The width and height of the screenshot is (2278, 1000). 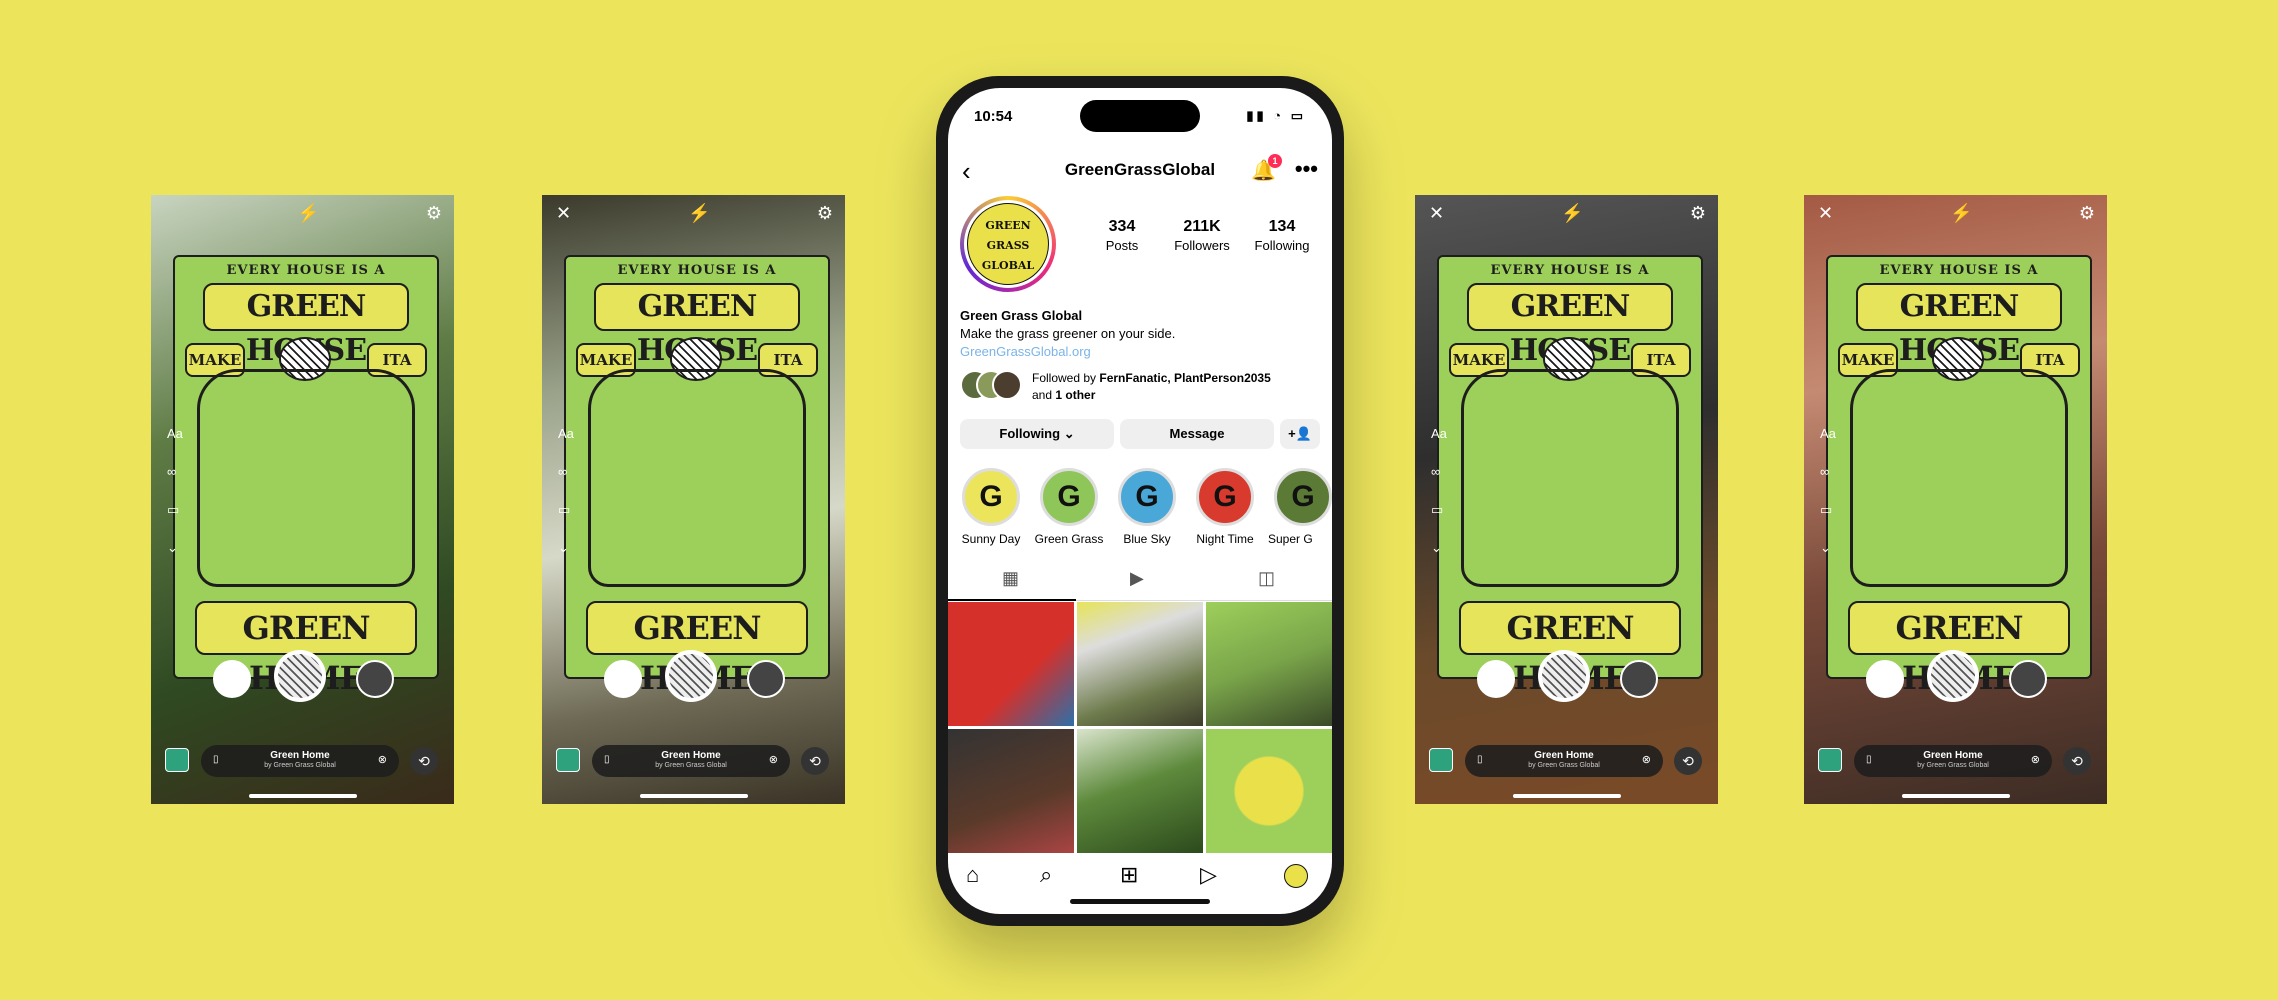 I want to click on message-button: Message, so click(x=1197, y=434).